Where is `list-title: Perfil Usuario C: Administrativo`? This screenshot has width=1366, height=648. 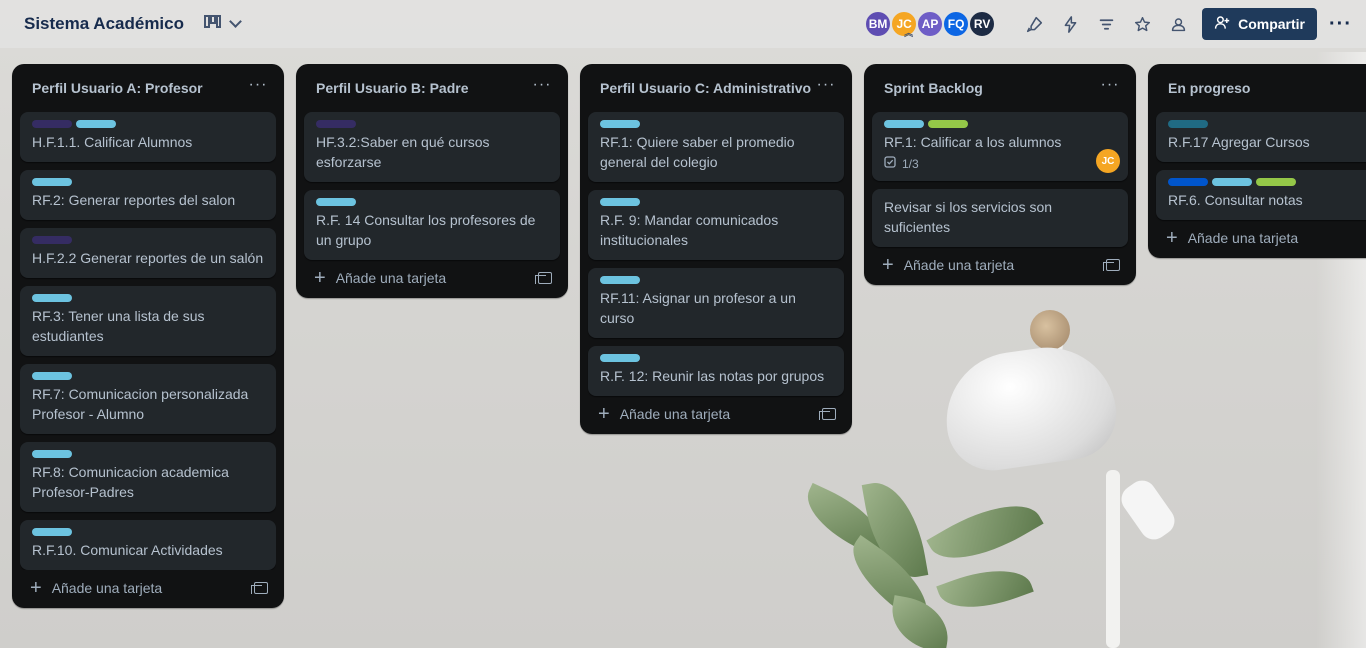 list-title: Perfil Usuario C: Administrativo is located at coordinates (705, 88).